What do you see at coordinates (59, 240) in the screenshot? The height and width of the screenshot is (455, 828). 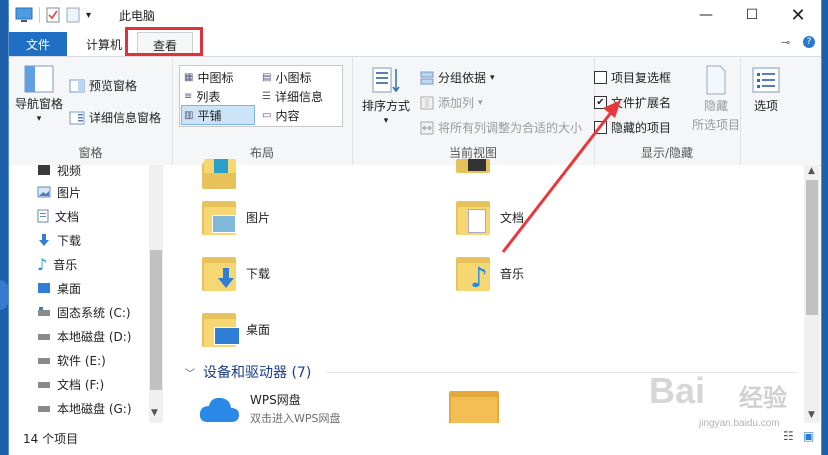 I see `nav-item-downloads: 下载` at bounding box center [59, 240].